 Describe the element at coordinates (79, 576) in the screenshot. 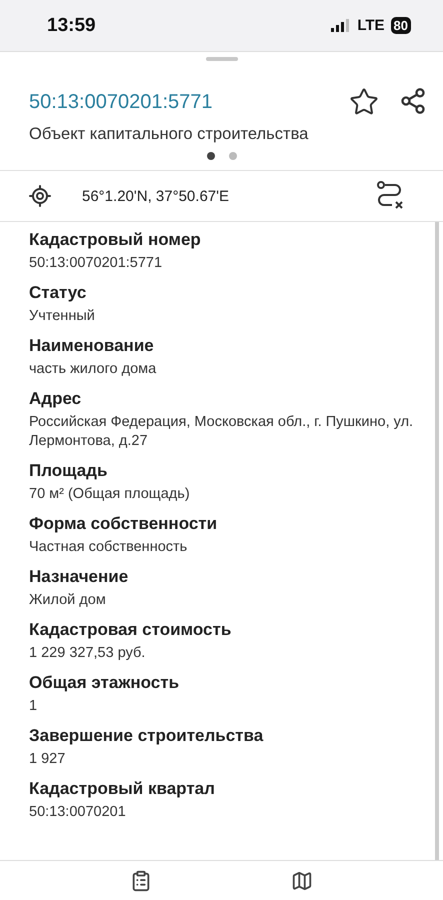

I see `field-label: Назначение` at that location.